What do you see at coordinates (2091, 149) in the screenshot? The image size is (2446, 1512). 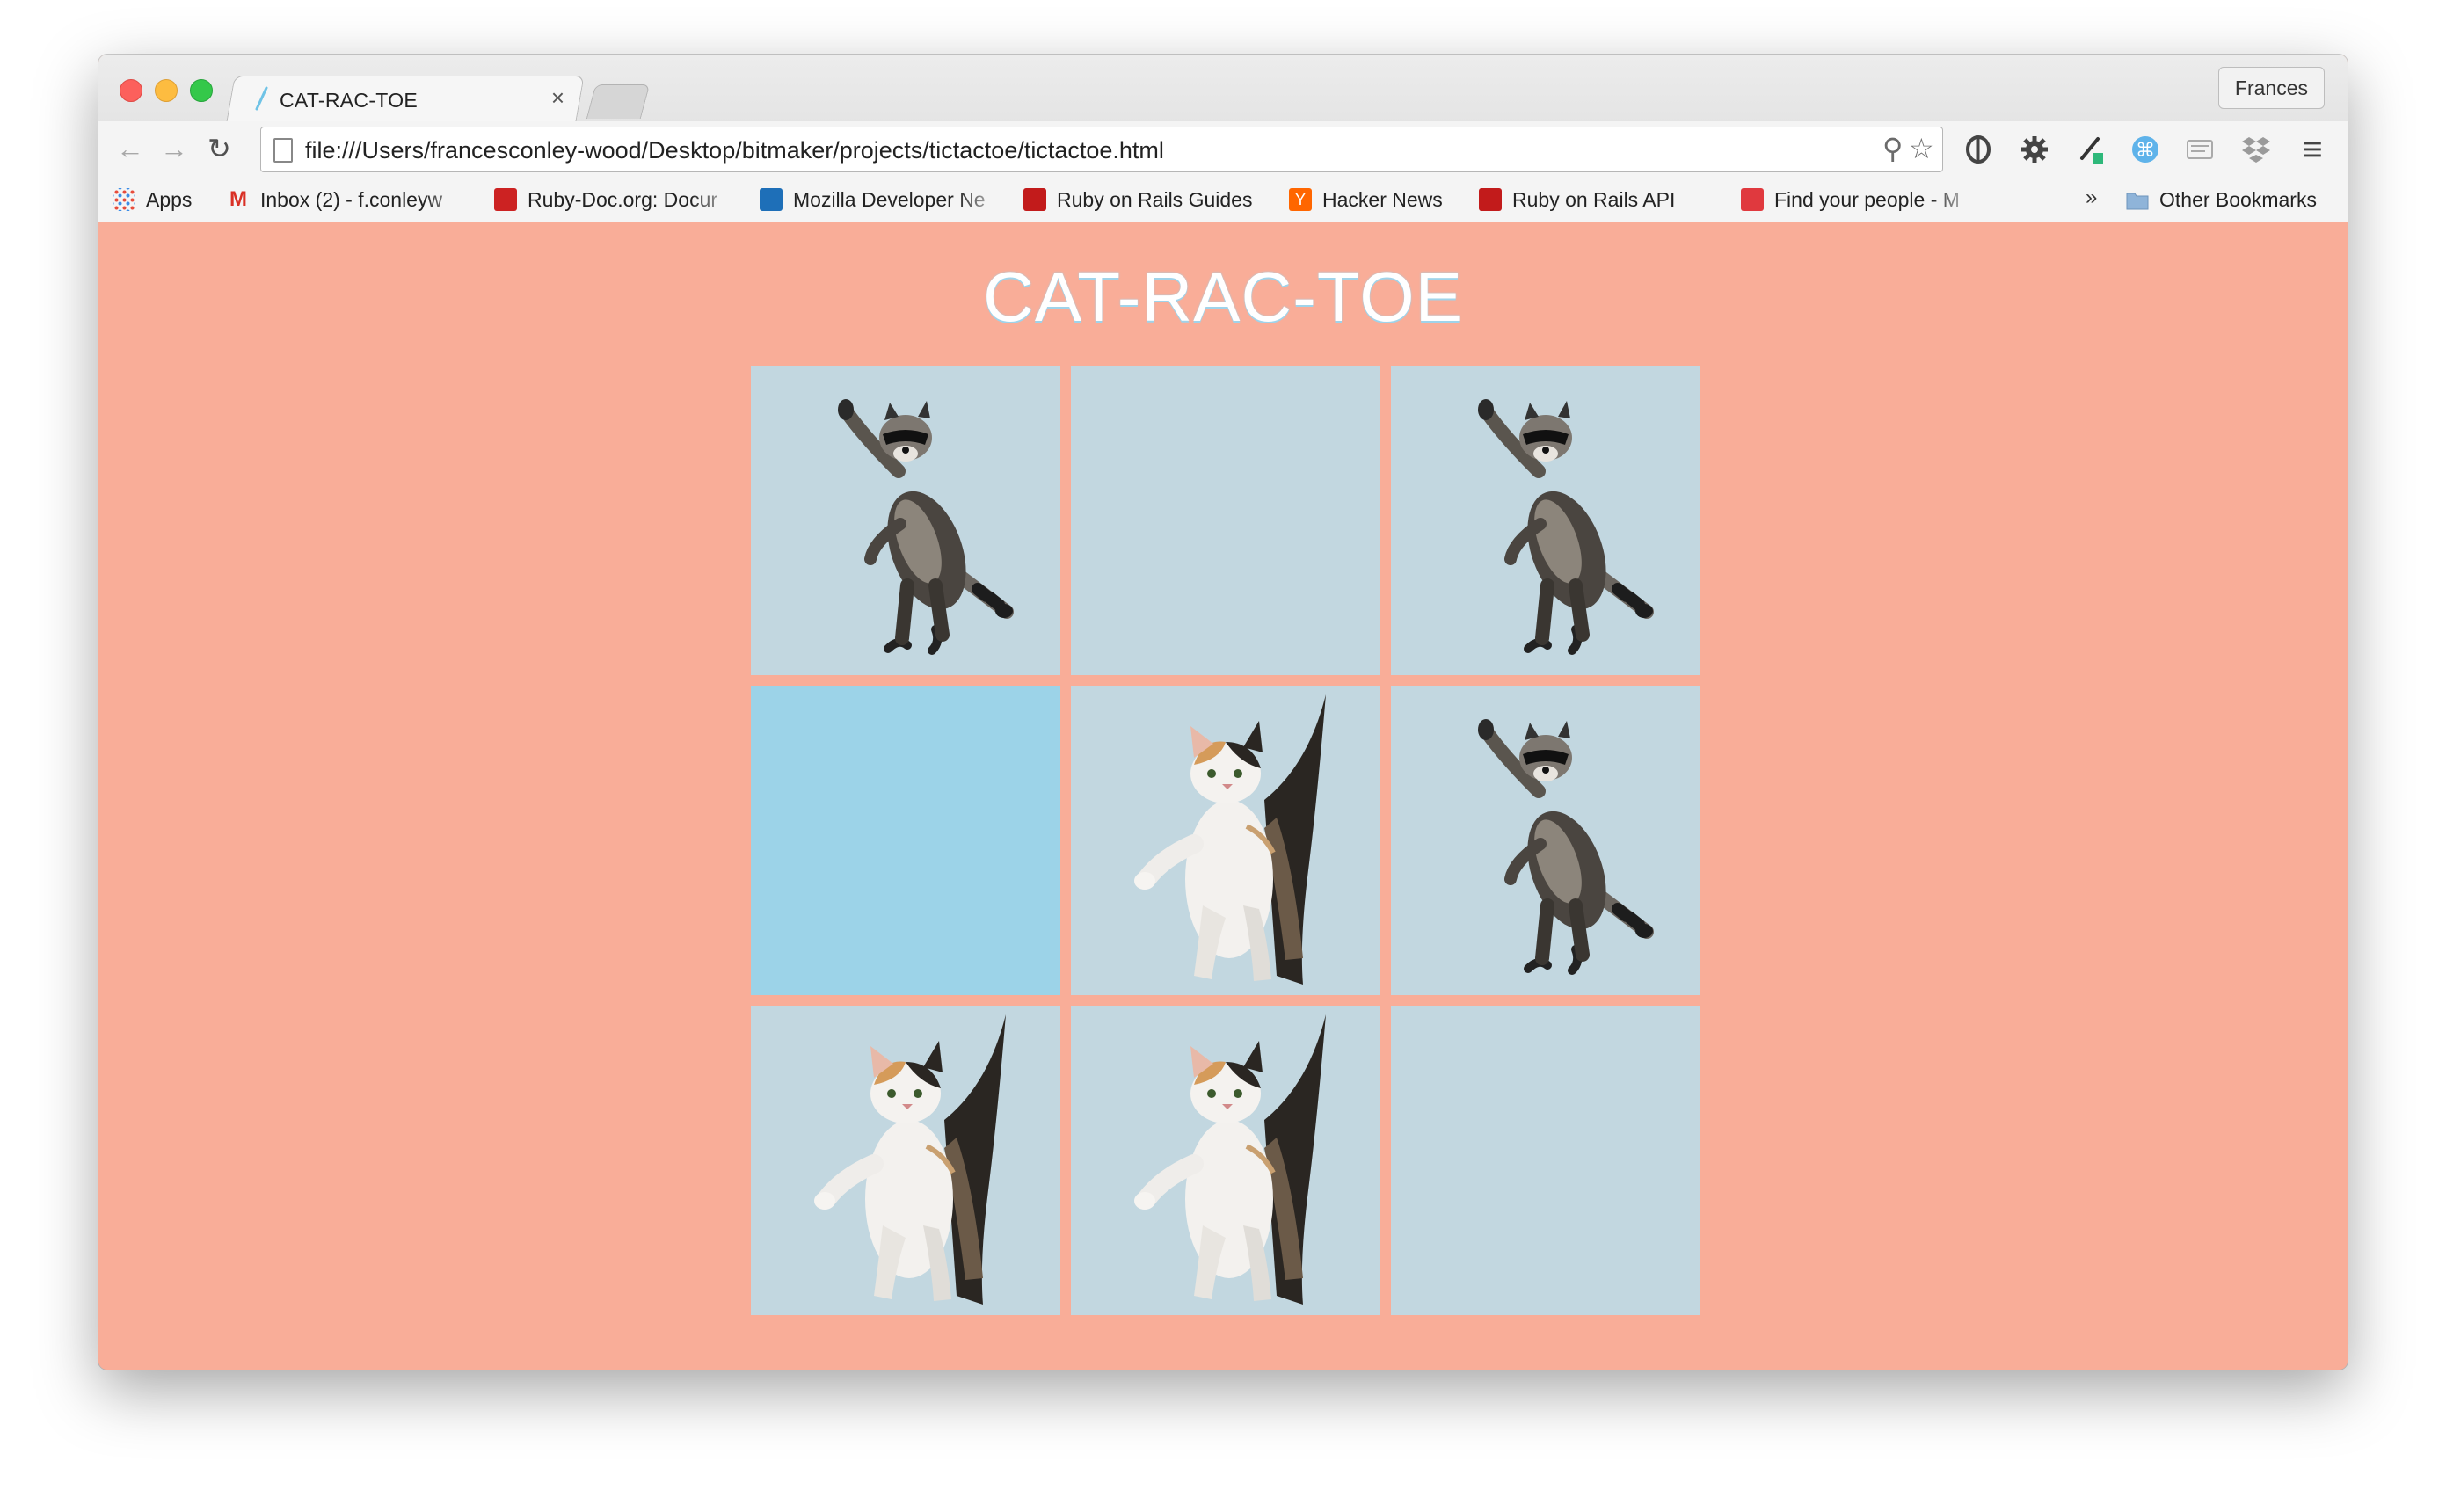 I see `eyedropper-icon` at bounding box center [2091, 149].